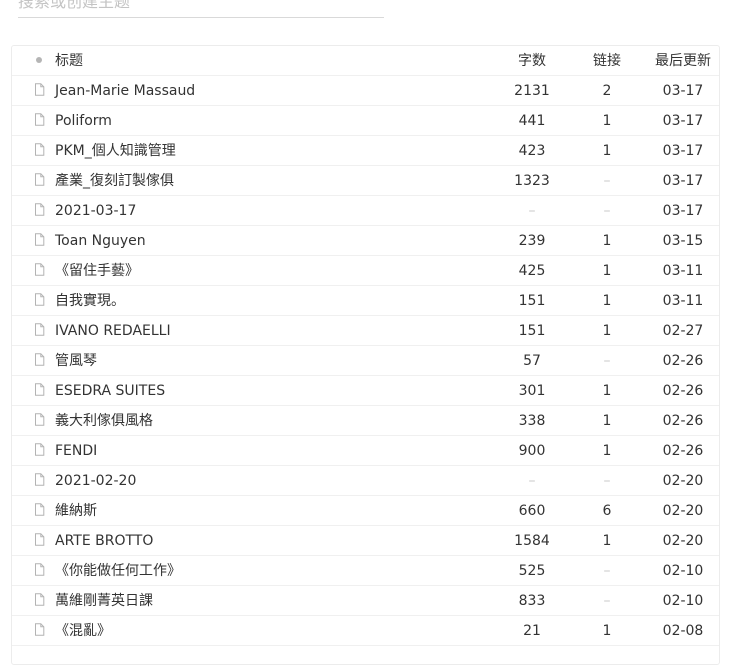  I want to click on row-title: 產業_復刻訂製傢俱, so click(114, 181).